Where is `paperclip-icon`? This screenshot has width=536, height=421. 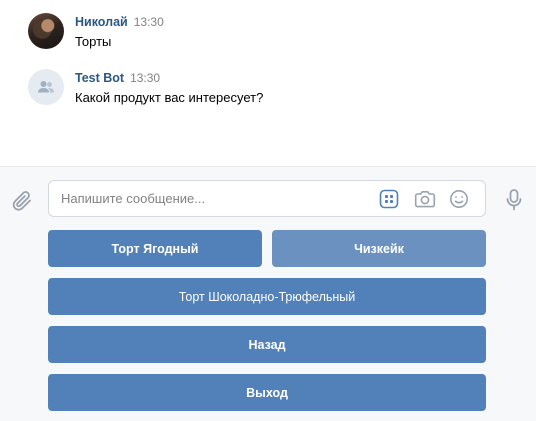
paperclip-icon is located at coordinates (21, 201).